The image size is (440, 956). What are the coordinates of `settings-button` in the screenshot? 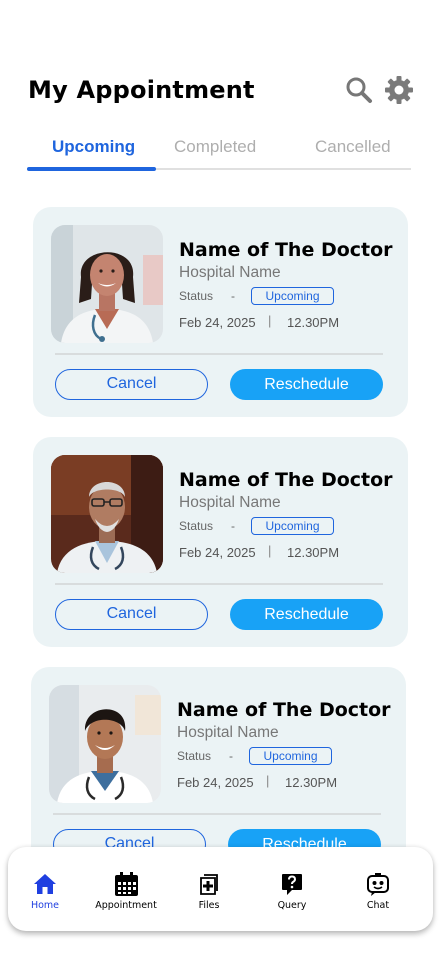 It's located at (399, 90).